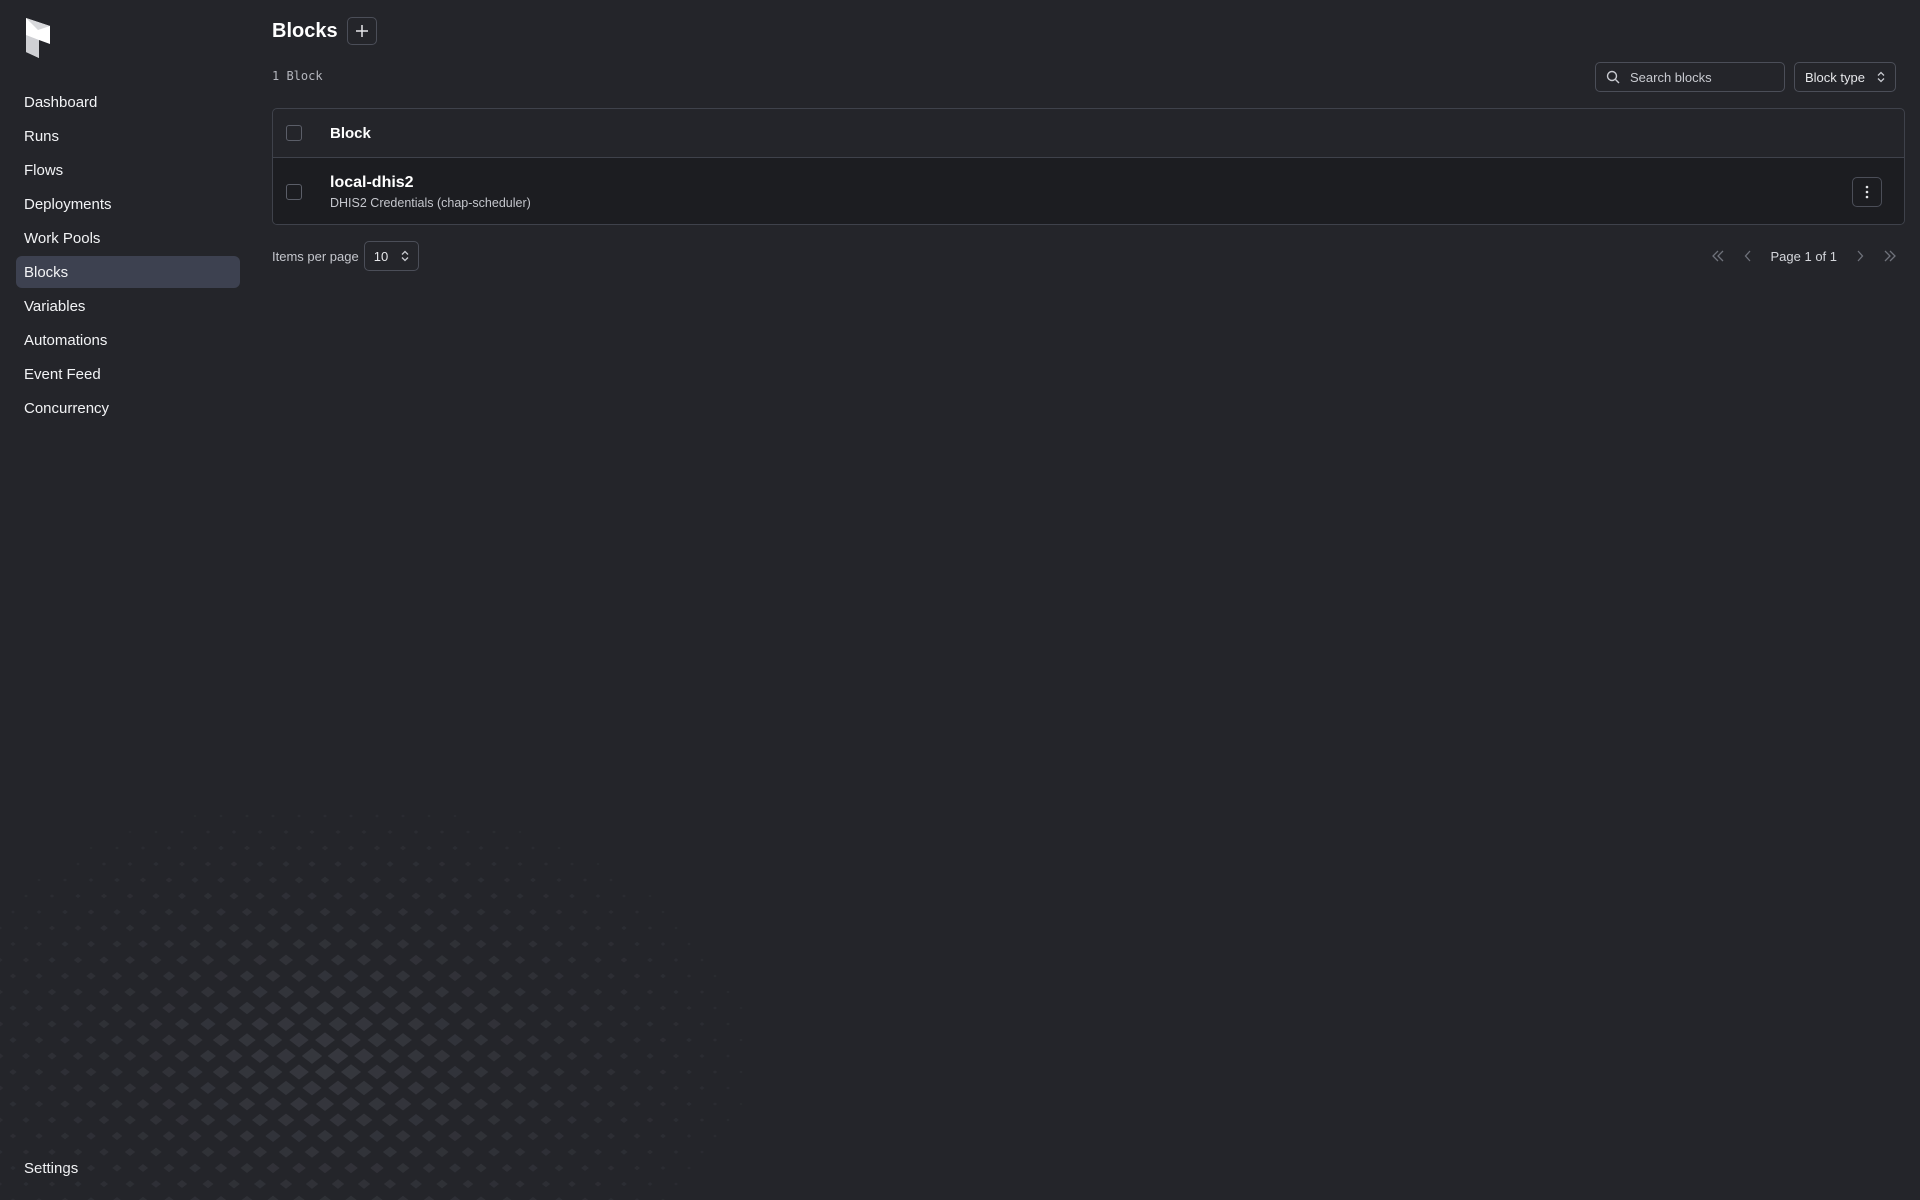 The image size is (1920, 1200). What do you see at coordinates (391, 256) in the screenshot?
I see `items-per-page-select: 10` at bounding box center [391, 256].